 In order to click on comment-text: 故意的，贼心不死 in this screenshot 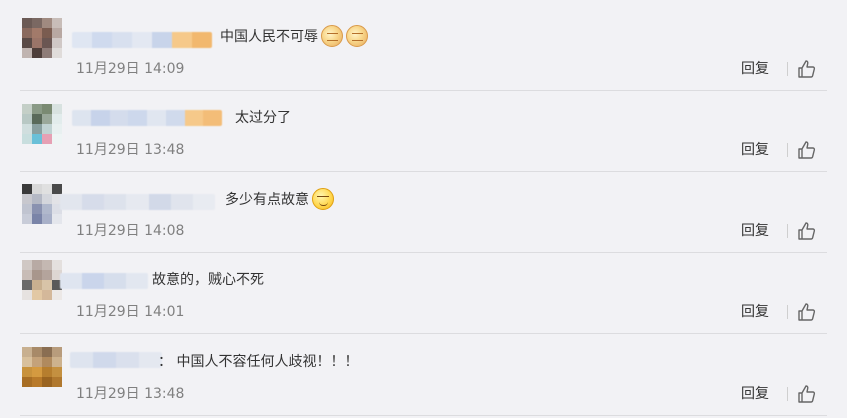, I will do `click(208, 280)`.